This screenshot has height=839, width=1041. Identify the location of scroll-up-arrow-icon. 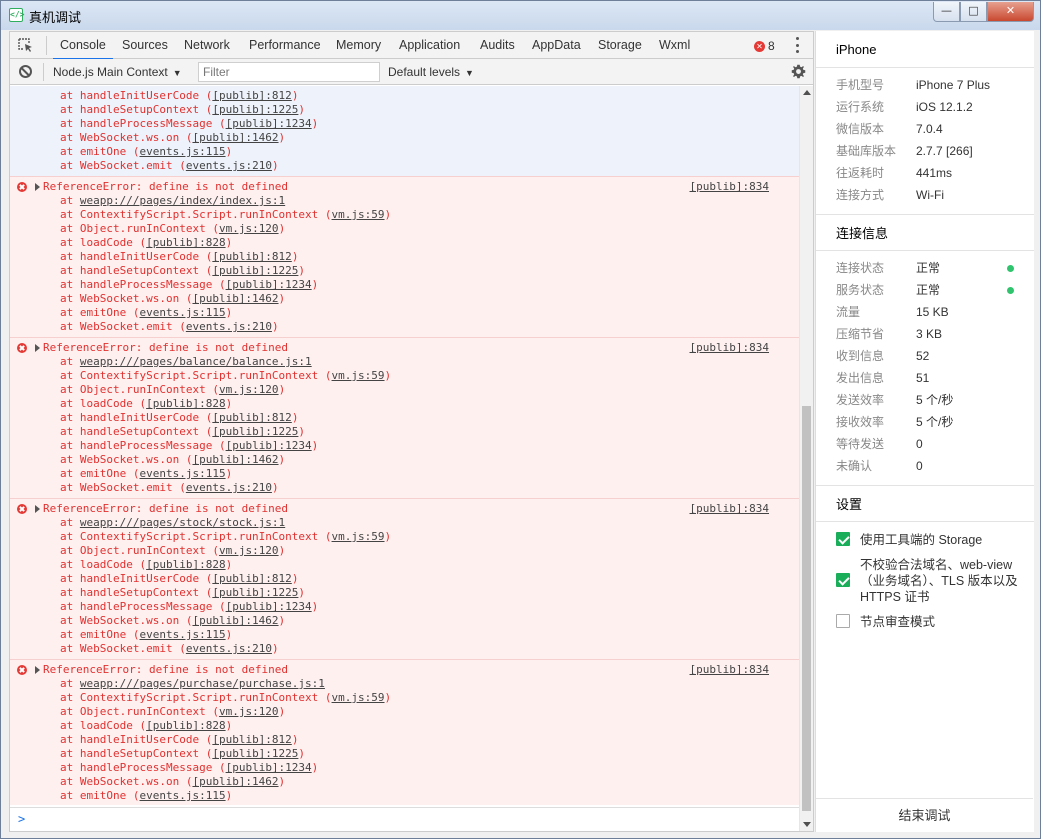
(807, 92).